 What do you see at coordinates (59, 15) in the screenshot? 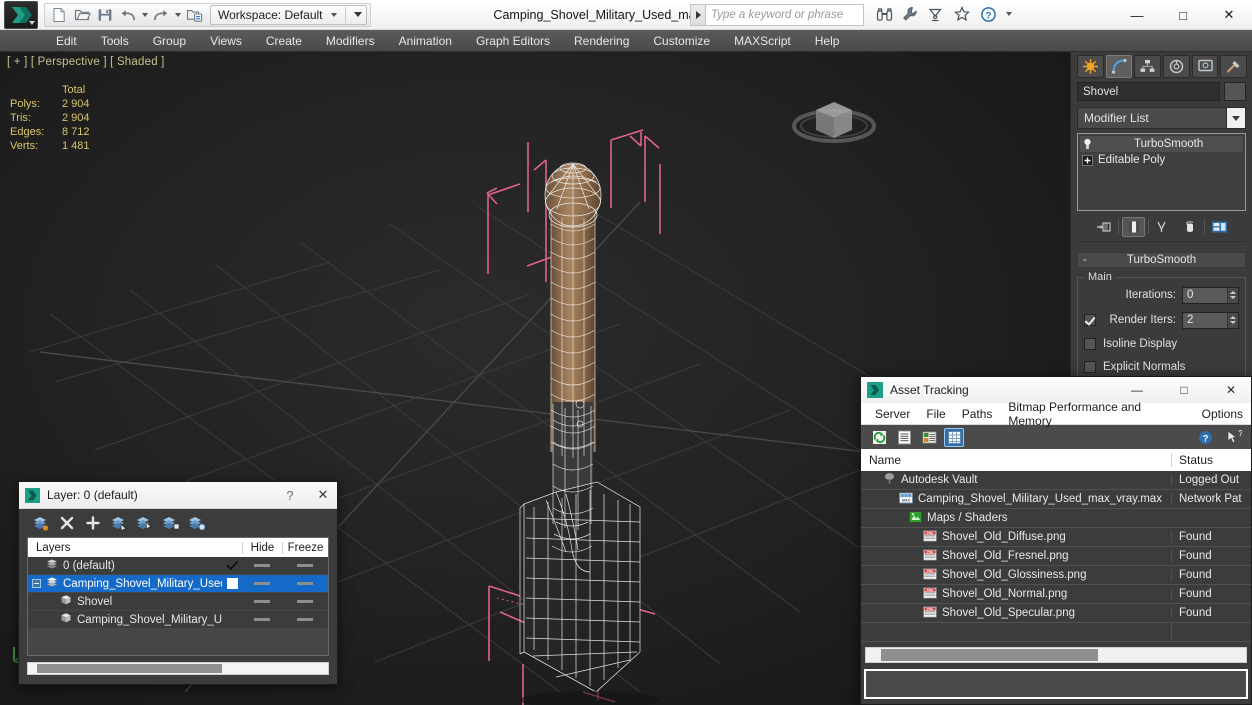
I see `new-file-button` at bounding box center [59, 15].